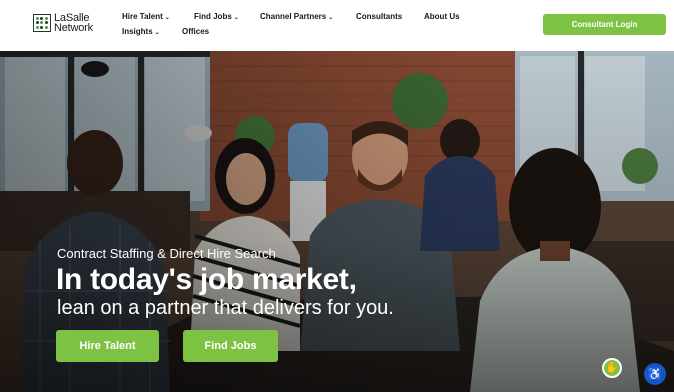 The height and width of the screenshot is (392, 674). I want to click on hero-subhead: lean on a partner that delivers for you., so click(225, 308).